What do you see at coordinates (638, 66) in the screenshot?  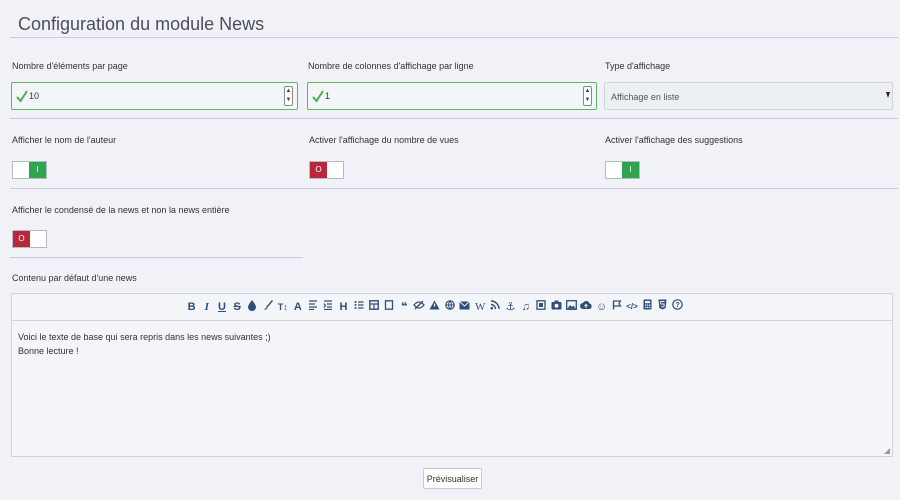 I see `display-type-label: Type d'affichage` at bounding box center [638, 66].